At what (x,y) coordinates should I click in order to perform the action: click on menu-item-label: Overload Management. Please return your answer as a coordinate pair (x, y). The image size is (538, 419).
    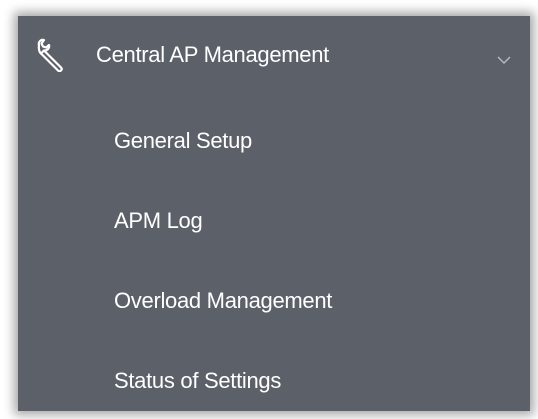
    Looking at the image, I should click on (223, 300).